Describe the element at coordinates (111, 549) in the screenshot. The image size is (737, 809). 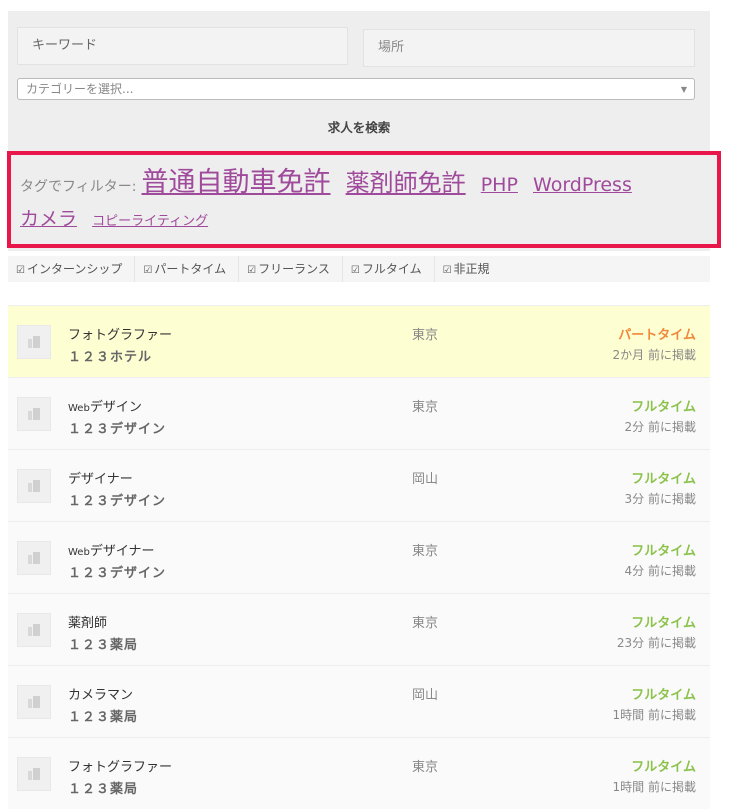
I see `job-title: Webデザイナー` at that location.